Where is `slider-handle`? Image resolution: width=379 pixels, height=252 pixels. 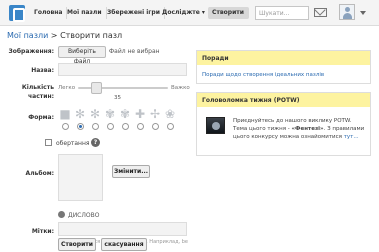 slider-handle is located at coordinates (96, 88).